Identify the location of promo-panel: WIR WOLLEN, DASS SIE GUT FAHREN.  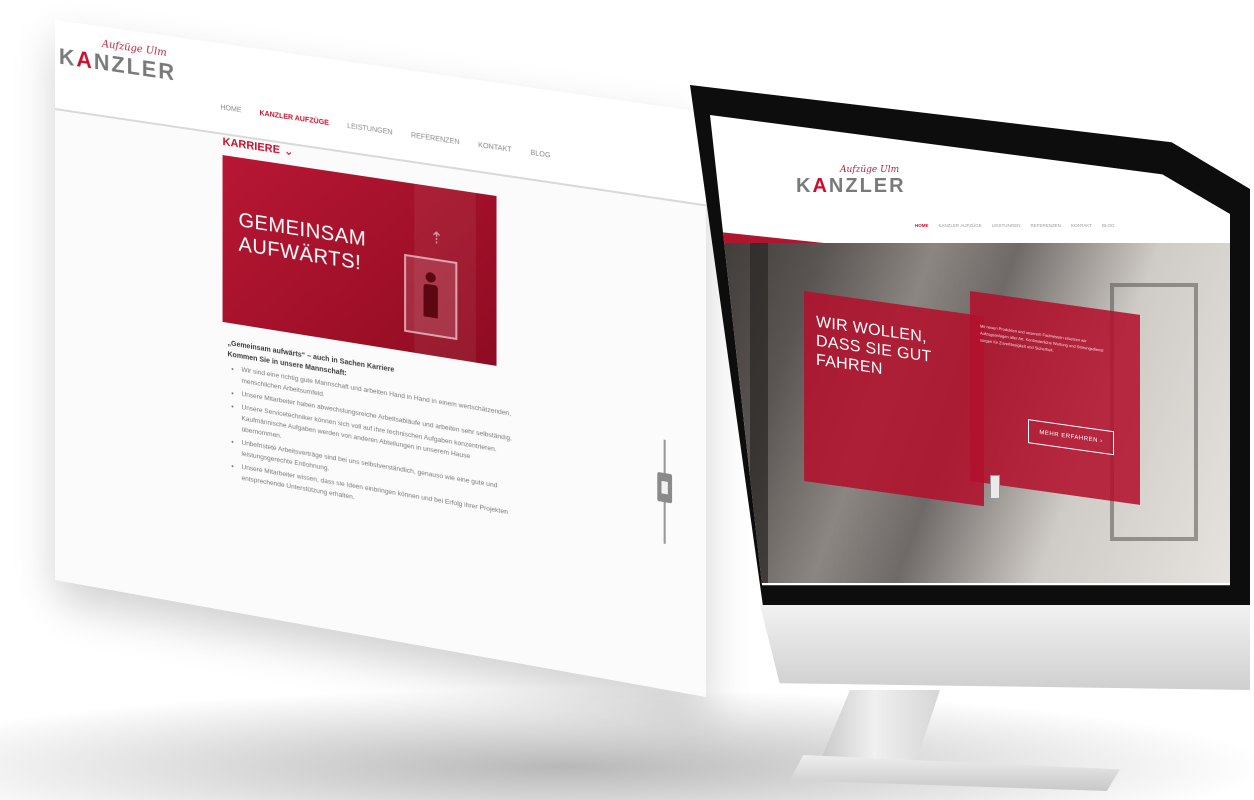
(894, 399).